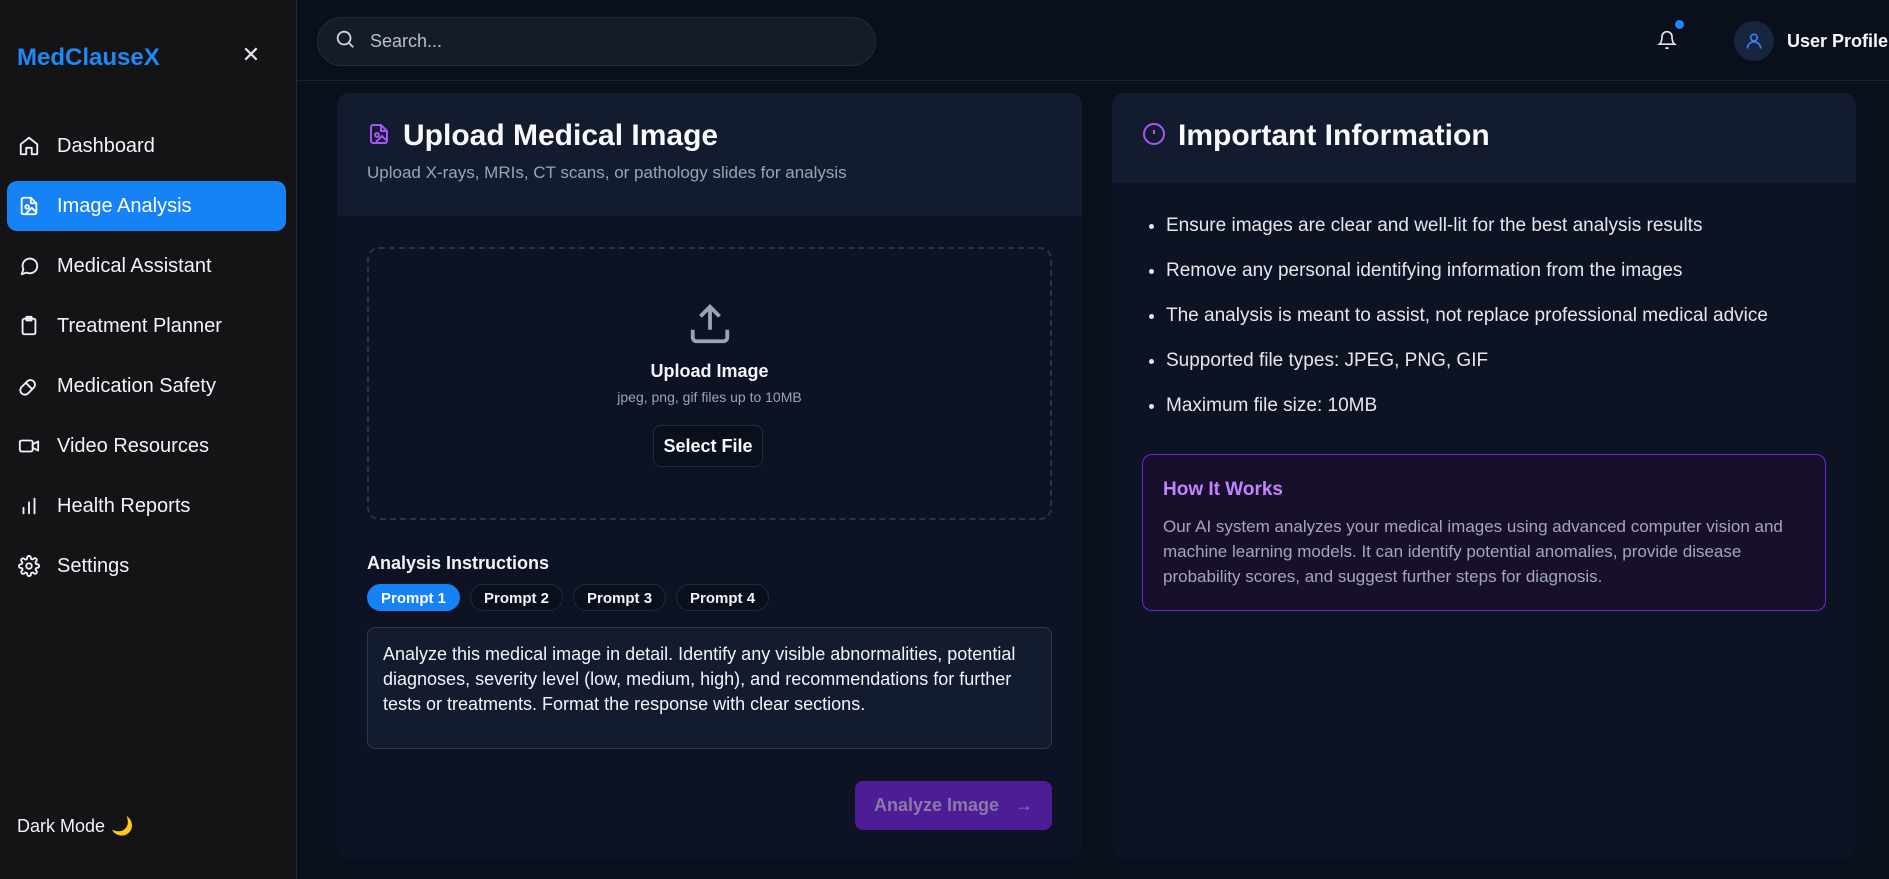  I want to click on sidebar-item-dashboard: Dashboard, so click(146, 146).